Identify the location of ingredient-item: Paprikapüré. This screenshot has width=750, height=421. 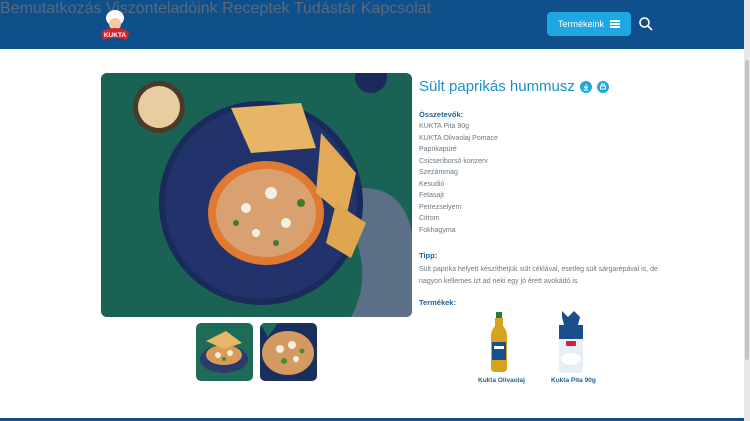
(438, 149).